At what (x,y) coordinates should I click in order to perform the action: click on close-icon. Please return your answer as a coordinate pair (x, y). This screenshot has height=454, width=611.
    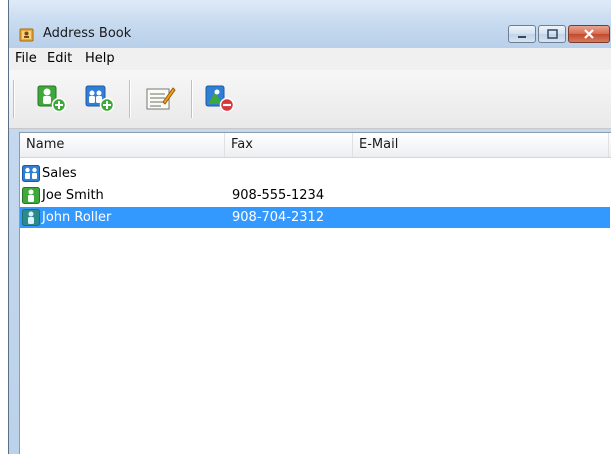
    Looking at the image, I should click on (589, 34).